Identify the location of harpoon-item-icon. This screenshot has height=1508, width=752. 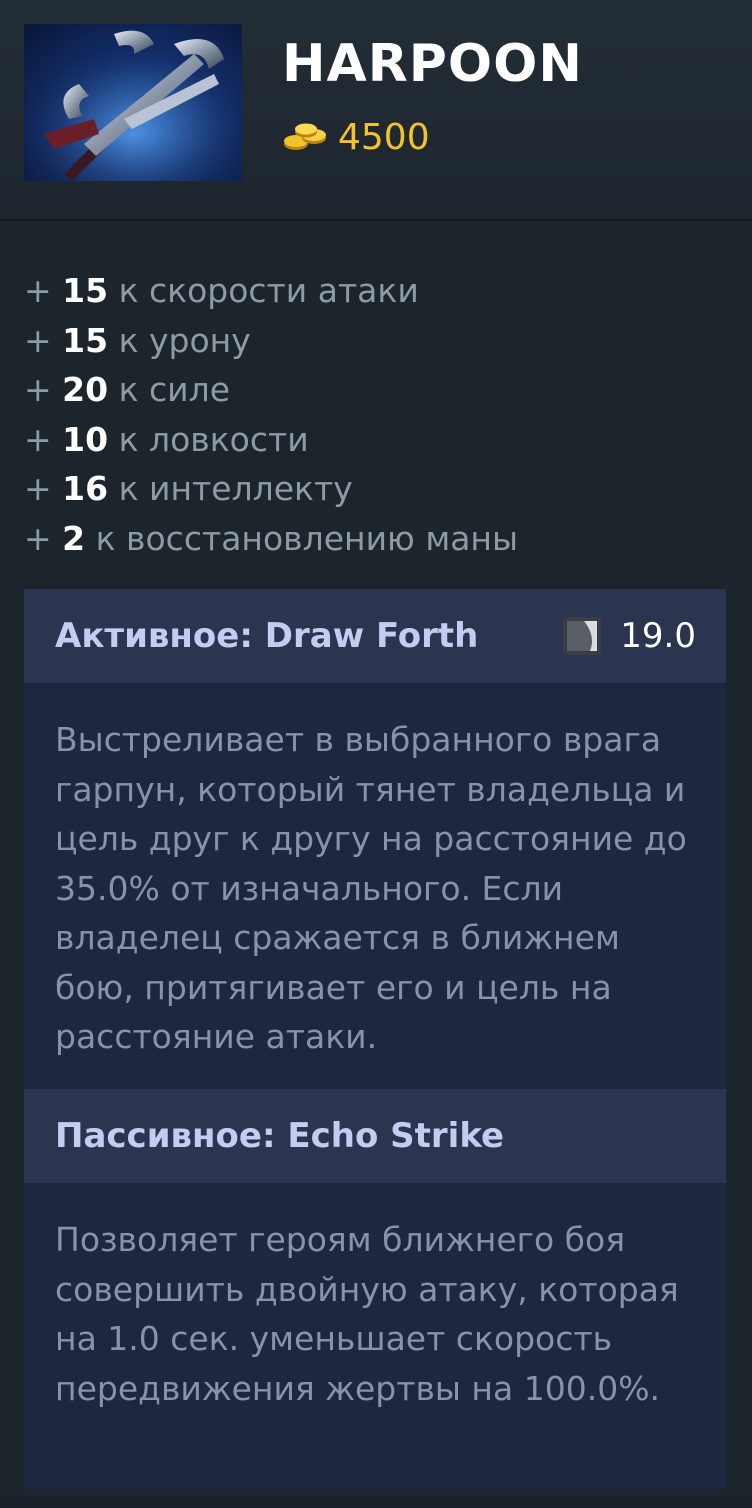
(133, 102).